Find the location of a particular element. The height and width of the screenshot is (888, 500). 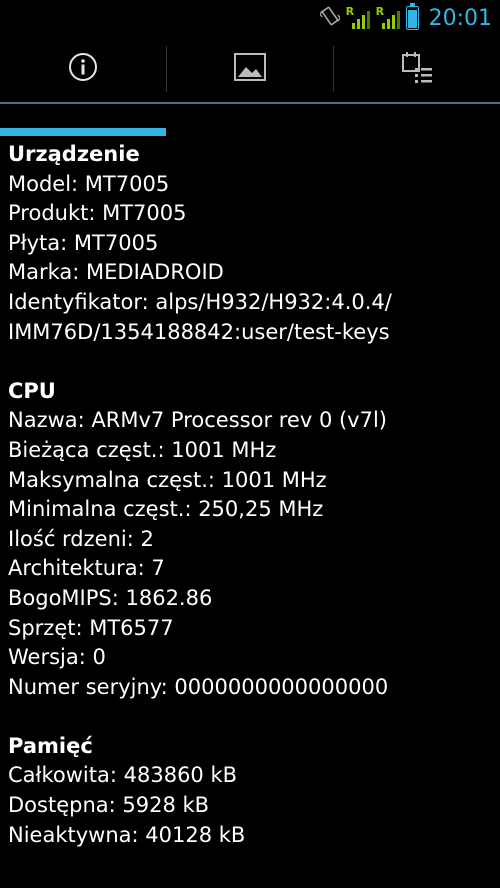

cpu-revision: Wersja: 0 is located at coordinates (57, 657).